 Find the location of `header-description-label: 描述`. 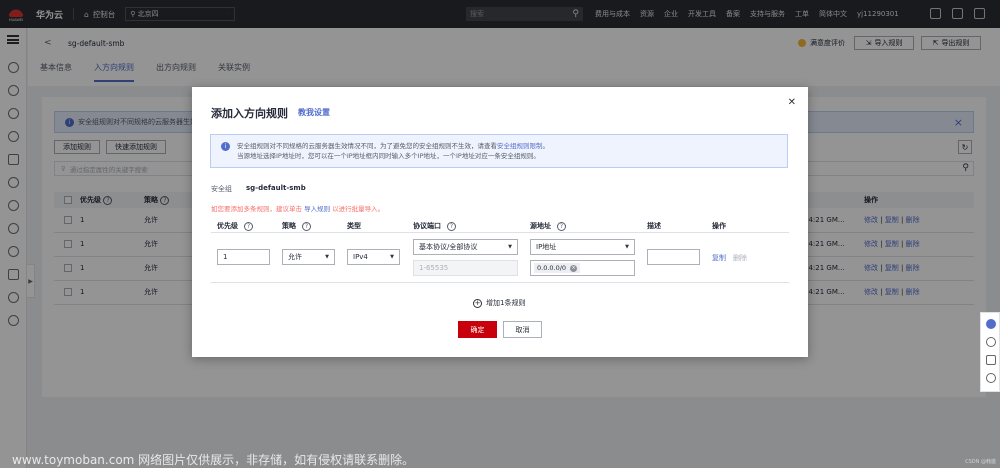

header-description-label: 描述 is located at coordinates (654, 226).